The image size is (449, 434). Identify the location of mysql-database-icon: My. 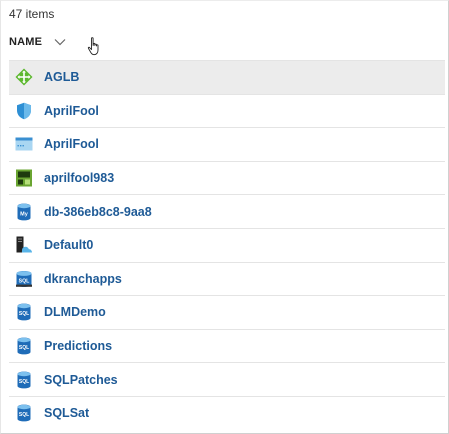
(24, 212).